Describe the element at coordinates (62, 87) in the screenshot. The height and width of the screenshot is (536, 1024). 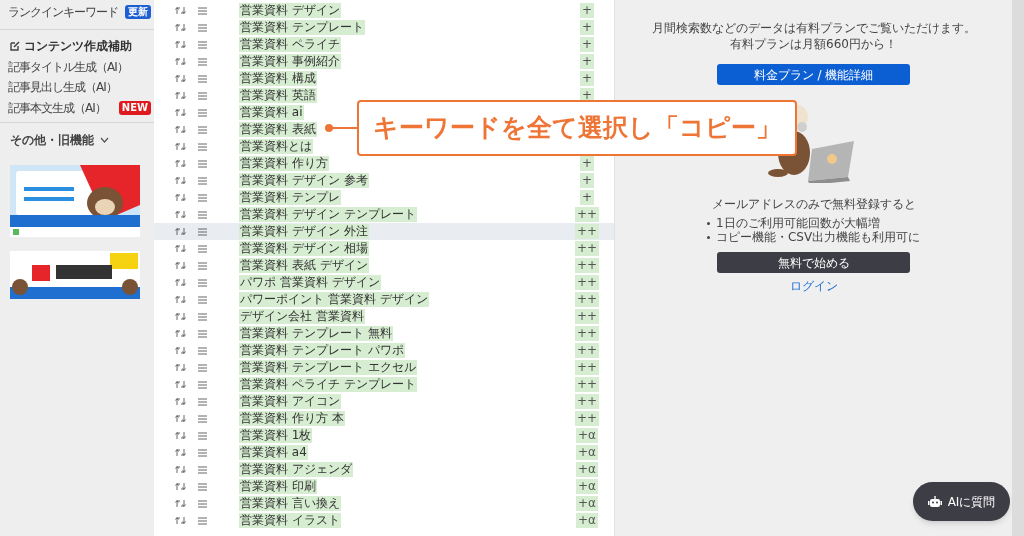
I see `sidebar-link: 記事見出し生成（AI）` at that location.